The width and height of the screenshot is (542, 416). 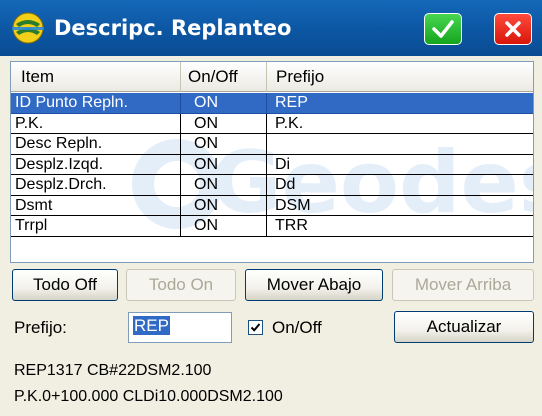 I want to click on row-item: Desplz.Drch., so click(x=96, y=185).